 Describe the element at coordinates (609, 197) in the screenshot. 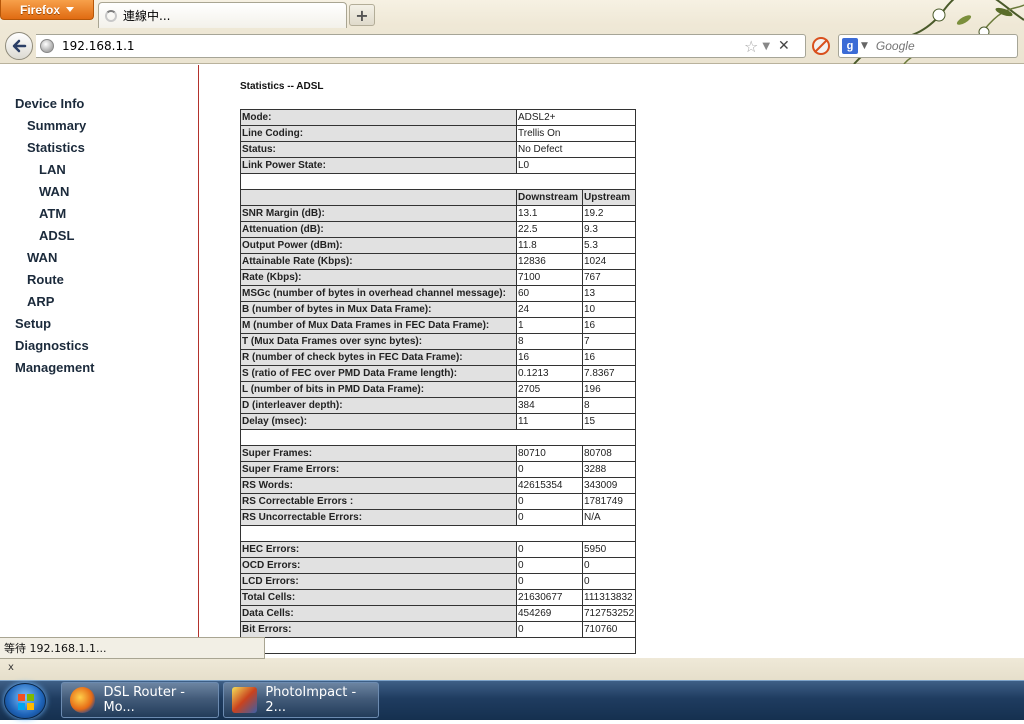

I see `column-header-upstream: Upstream` at that location.